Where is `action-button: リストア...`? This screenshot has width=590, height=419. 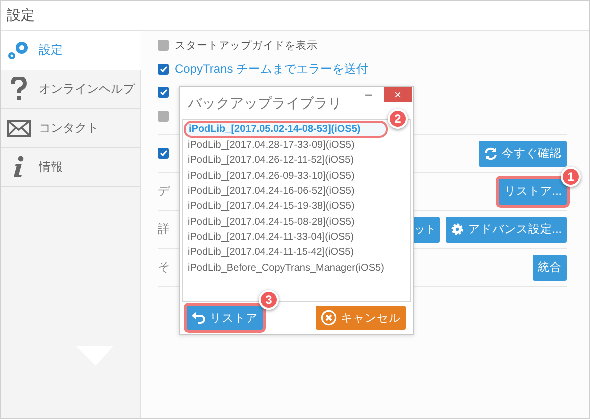 action-button: リストア... is located at coordinates (533, 191).